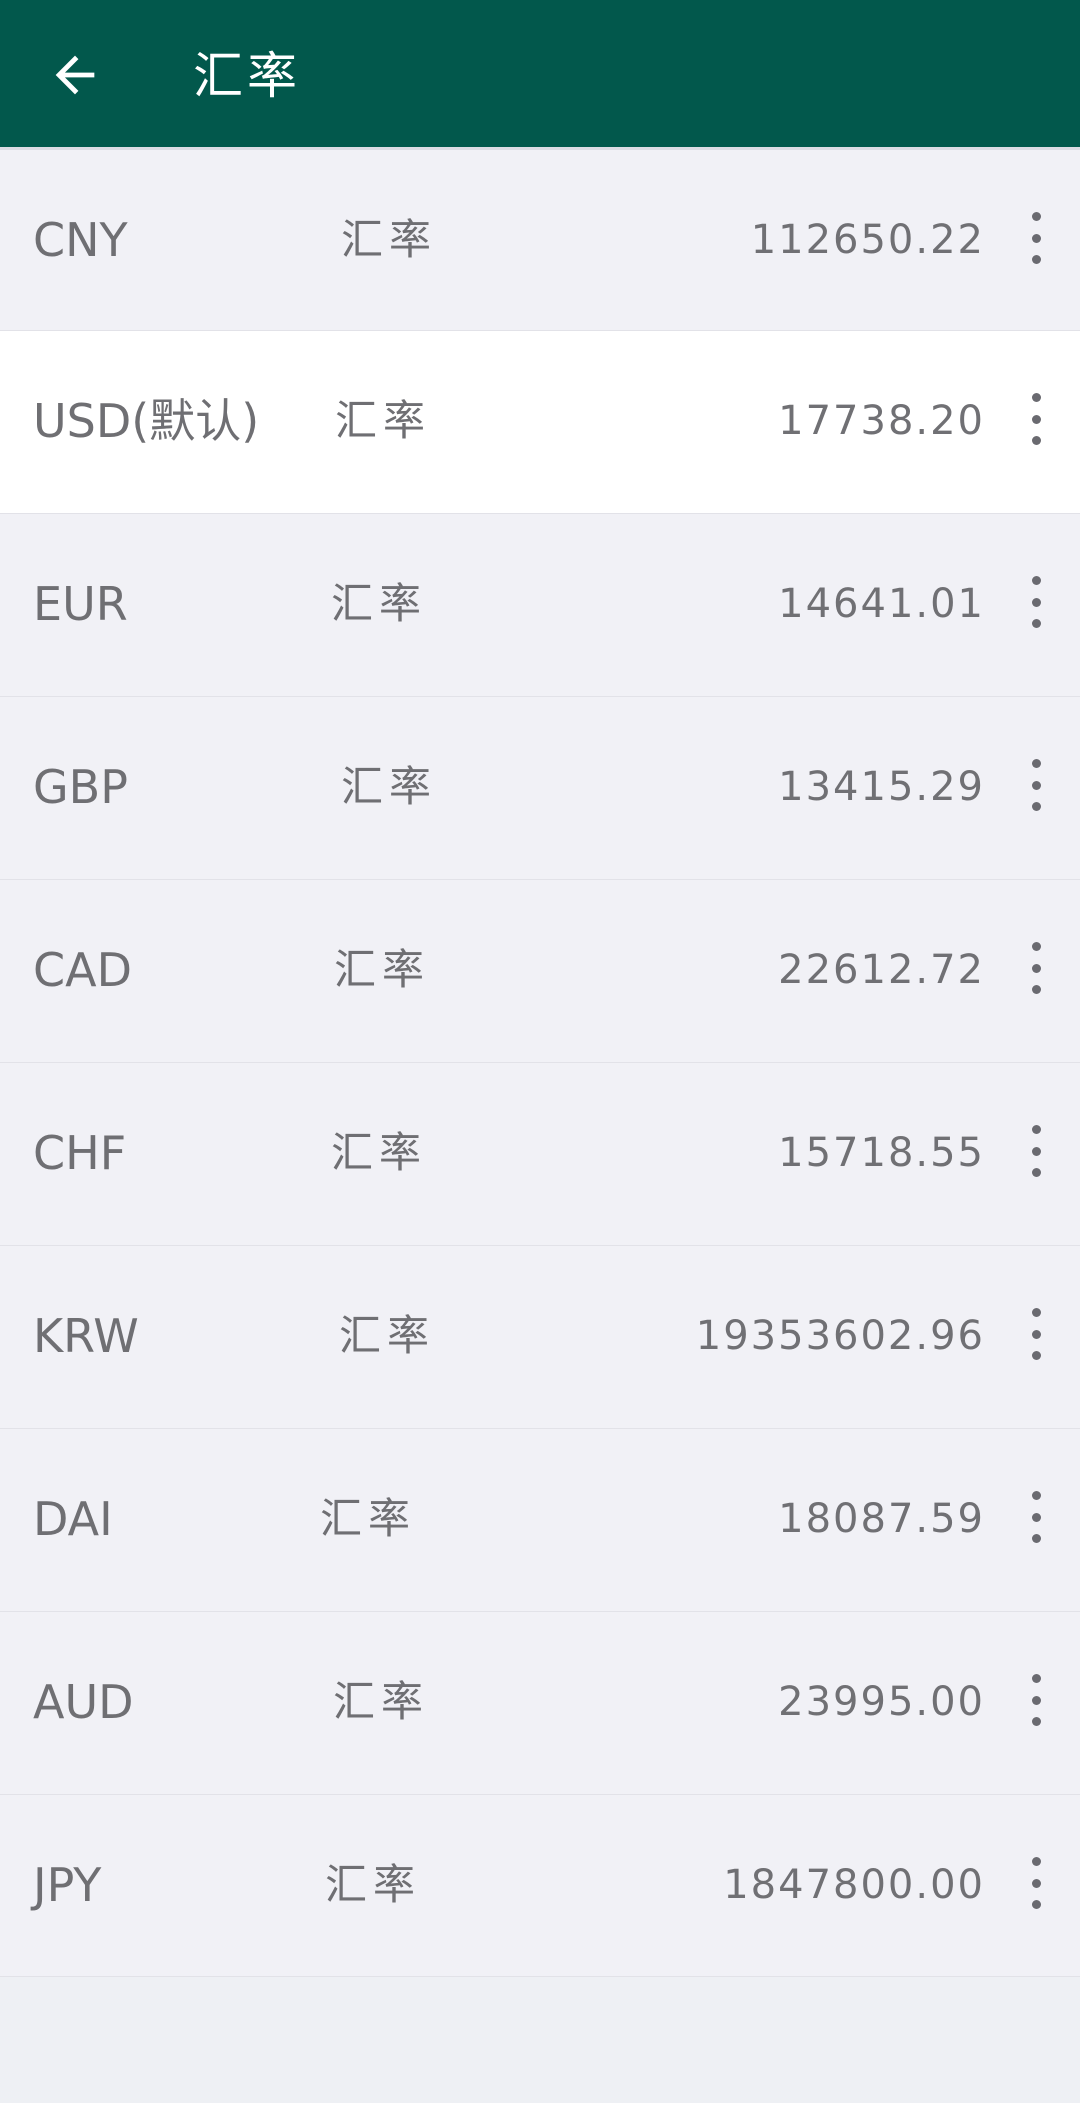 The height and width of the screenshot is (2103, 1080). I want to click on currency-code: EUR, so click(80, 604).